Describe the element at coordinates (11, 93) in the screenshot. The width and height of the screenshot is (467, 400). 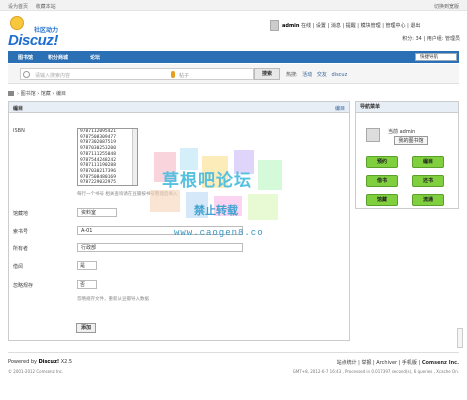
I see `home-icon` at that location.